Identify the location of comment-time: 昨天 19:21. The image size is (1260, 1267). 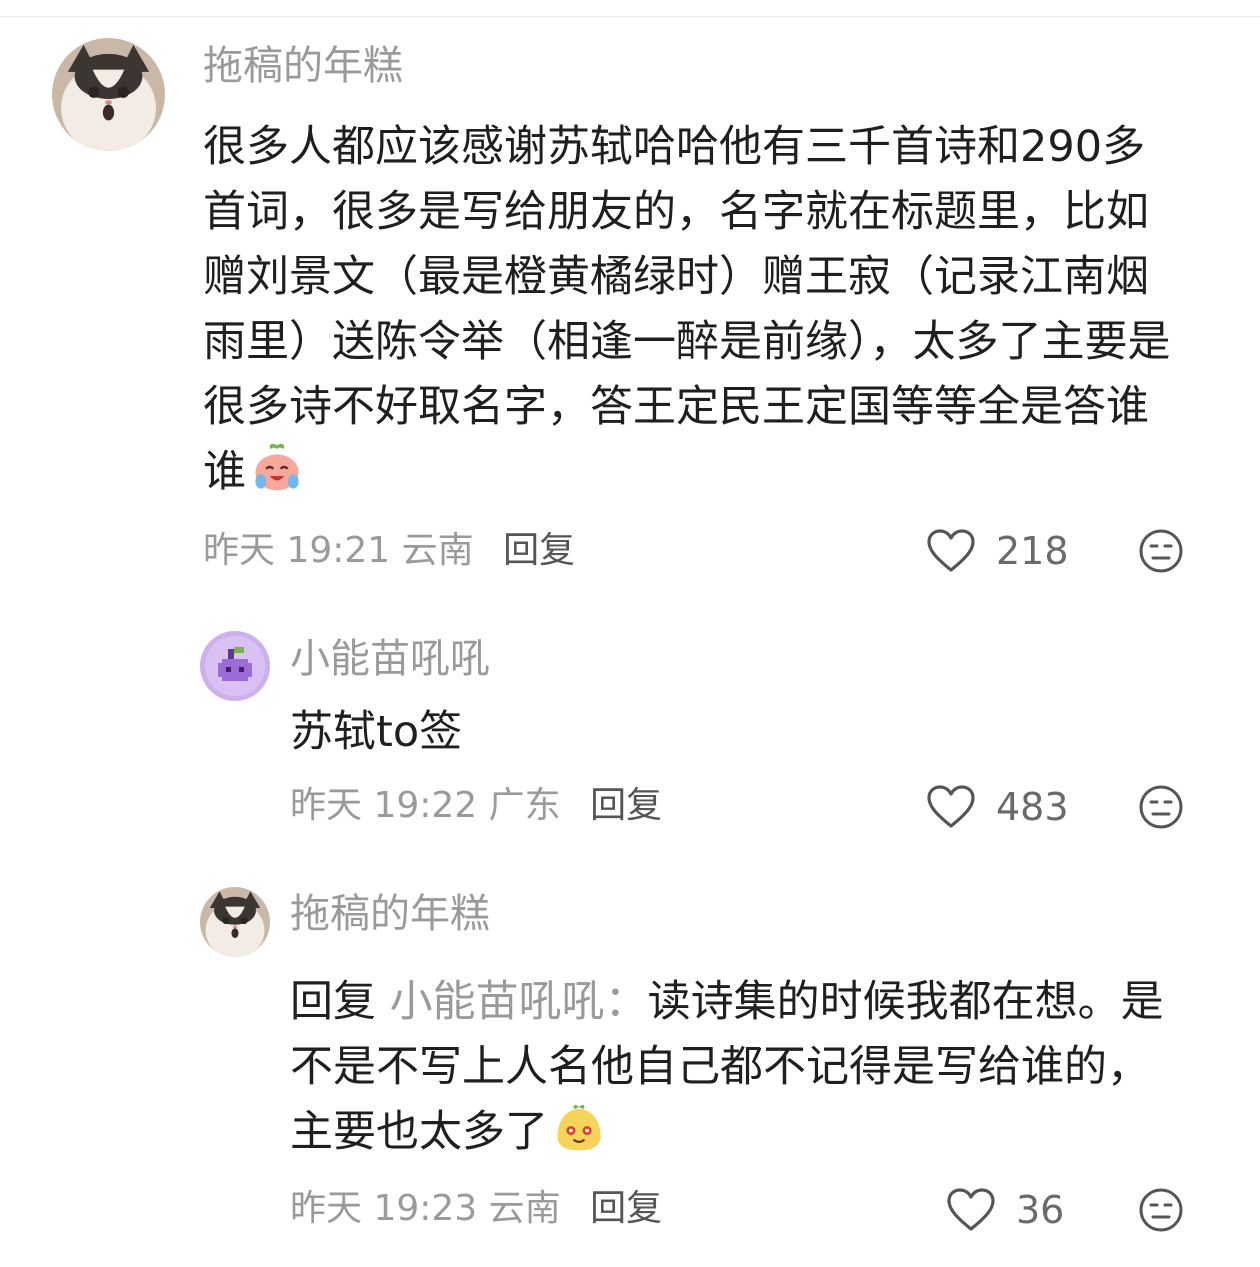
(297, 550).